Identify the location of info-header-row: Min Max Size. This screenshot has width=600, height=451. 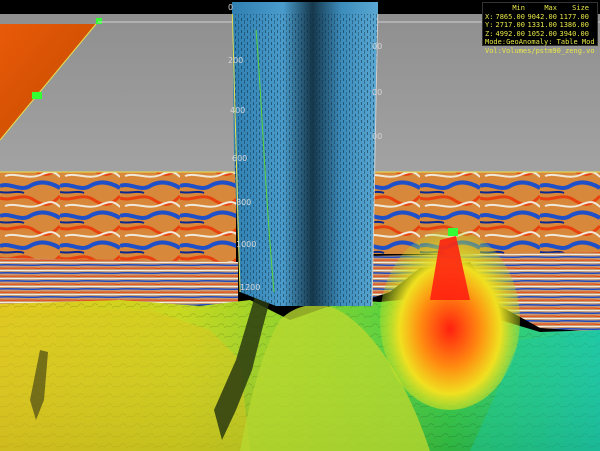
(540, 8).